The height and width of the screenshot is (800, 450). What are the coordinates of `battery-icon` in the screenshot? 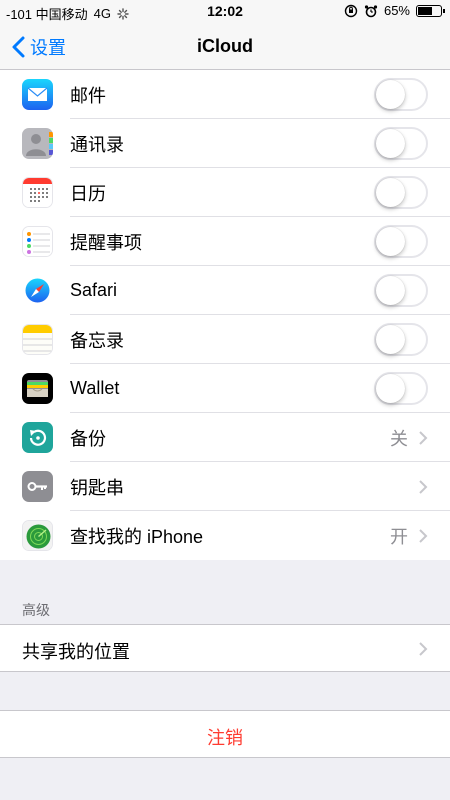 It's located at (430, 10).